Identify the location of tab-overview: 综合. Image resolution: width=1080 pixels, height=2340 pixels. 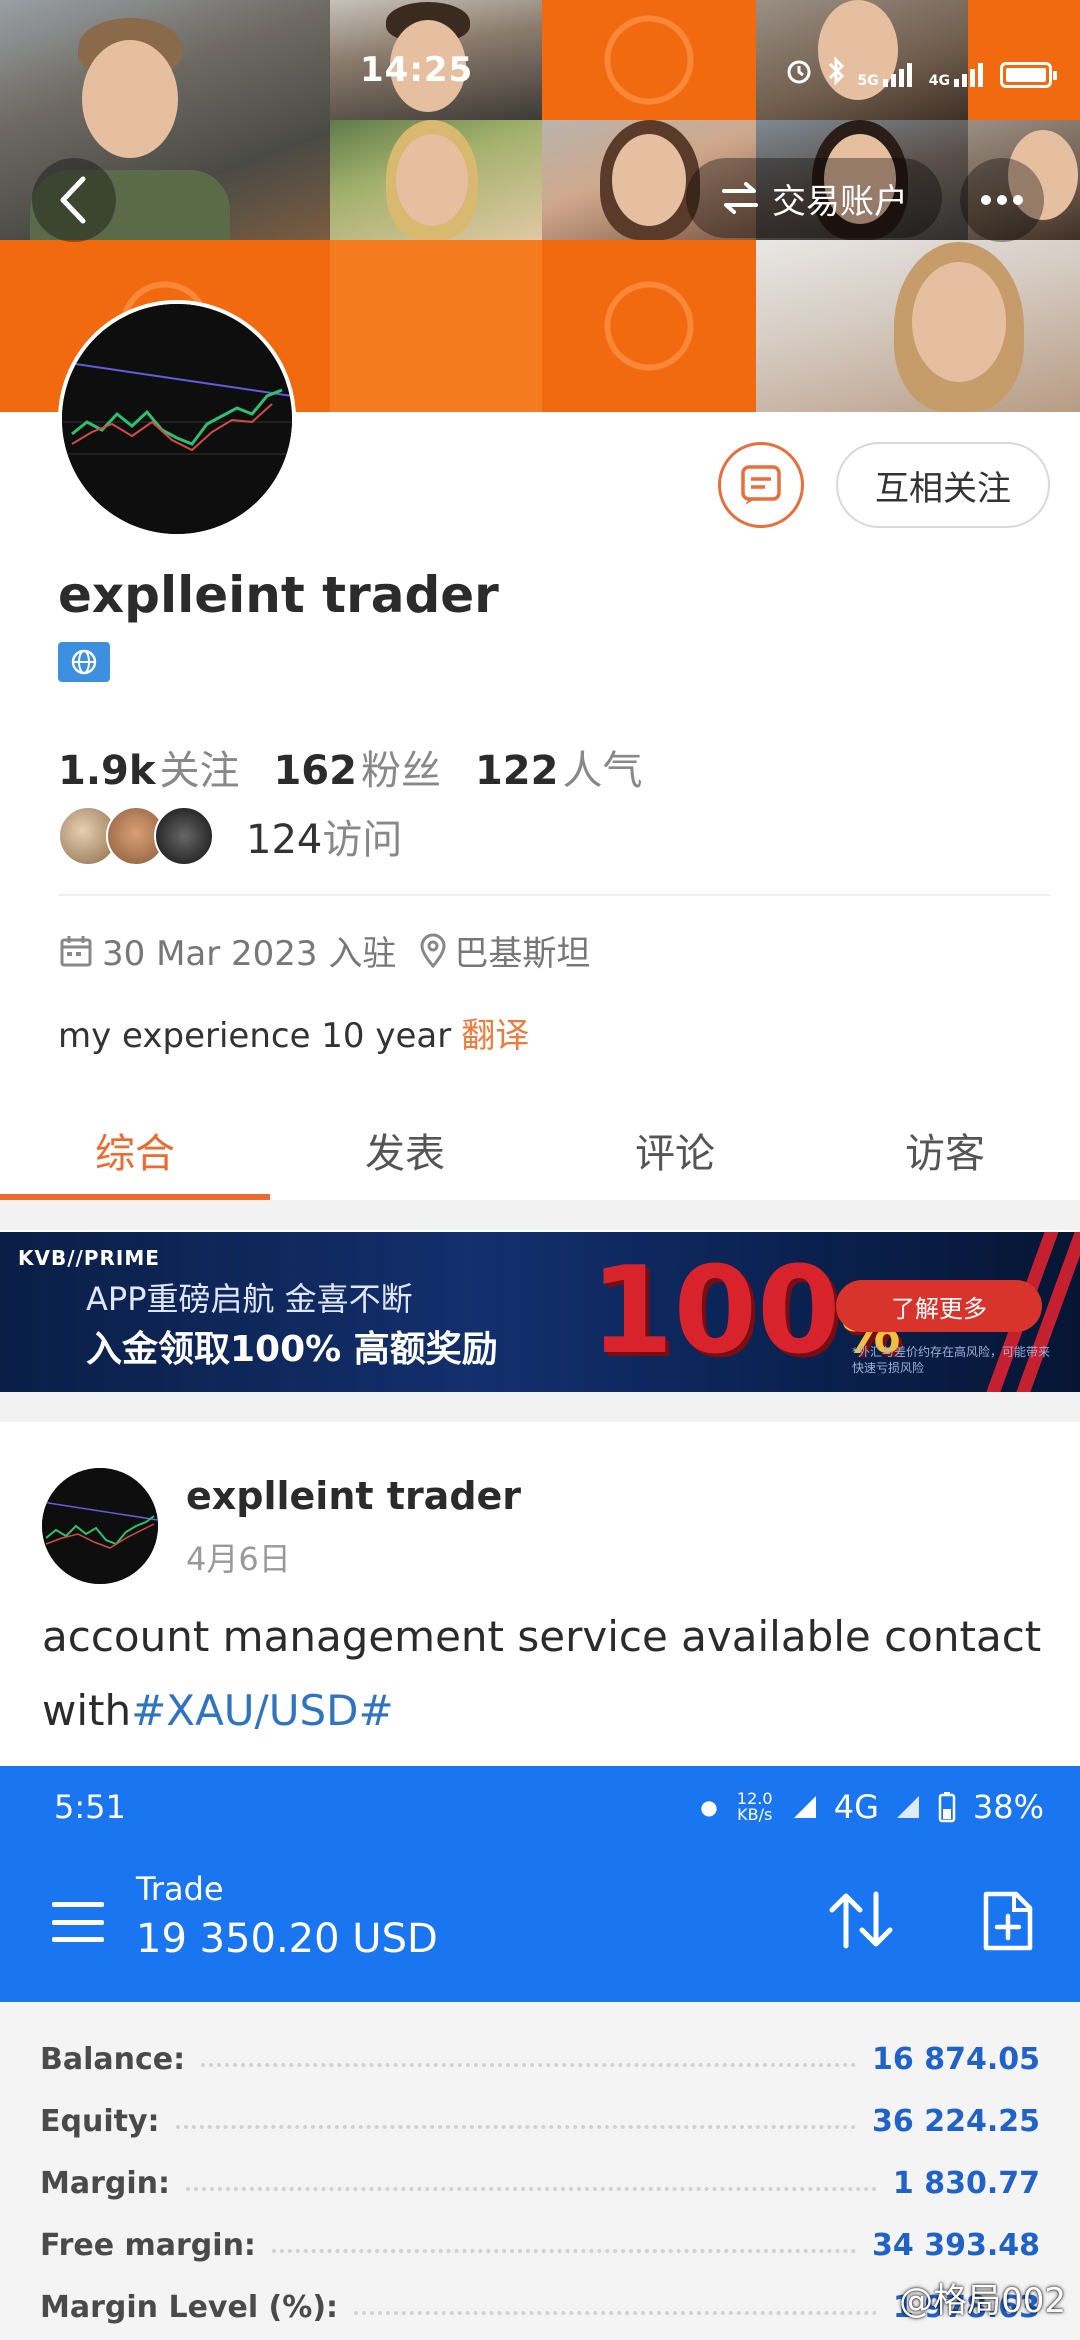
(135, 1150).